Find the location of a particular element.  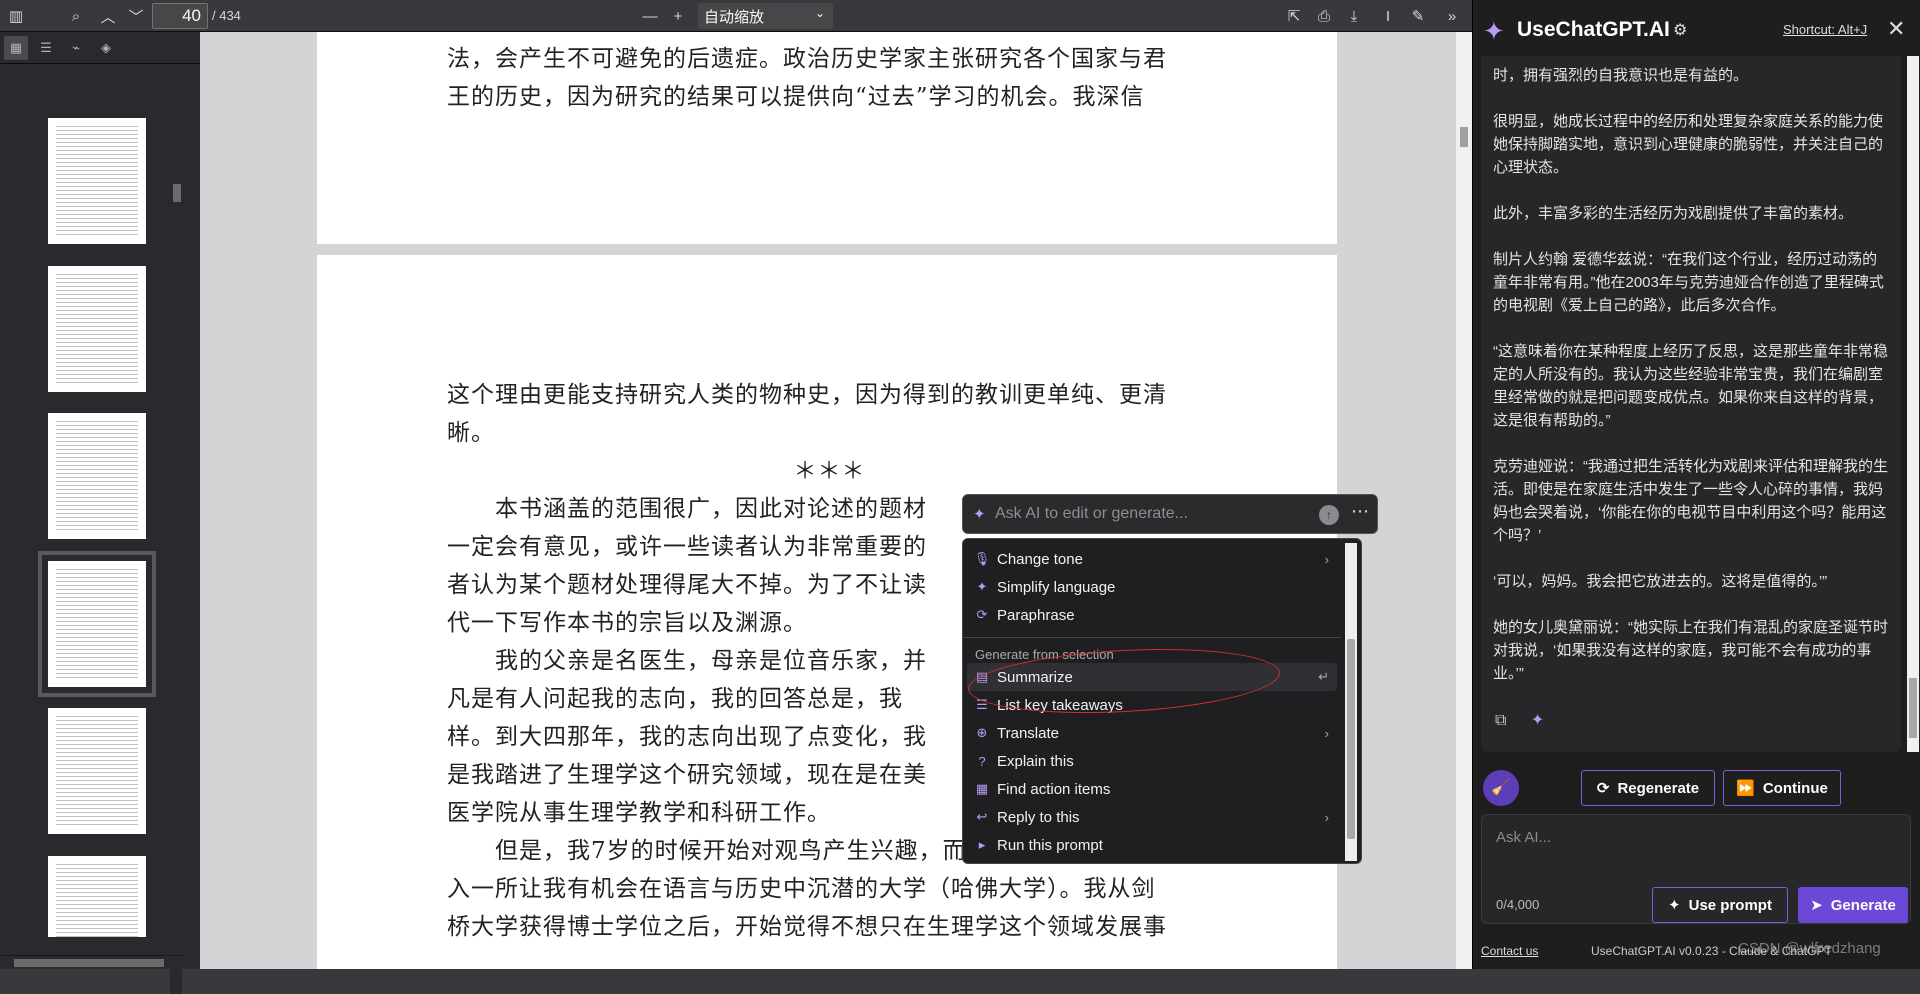

layers-tab-icon: ◈ is located at coordinates (106, 48).